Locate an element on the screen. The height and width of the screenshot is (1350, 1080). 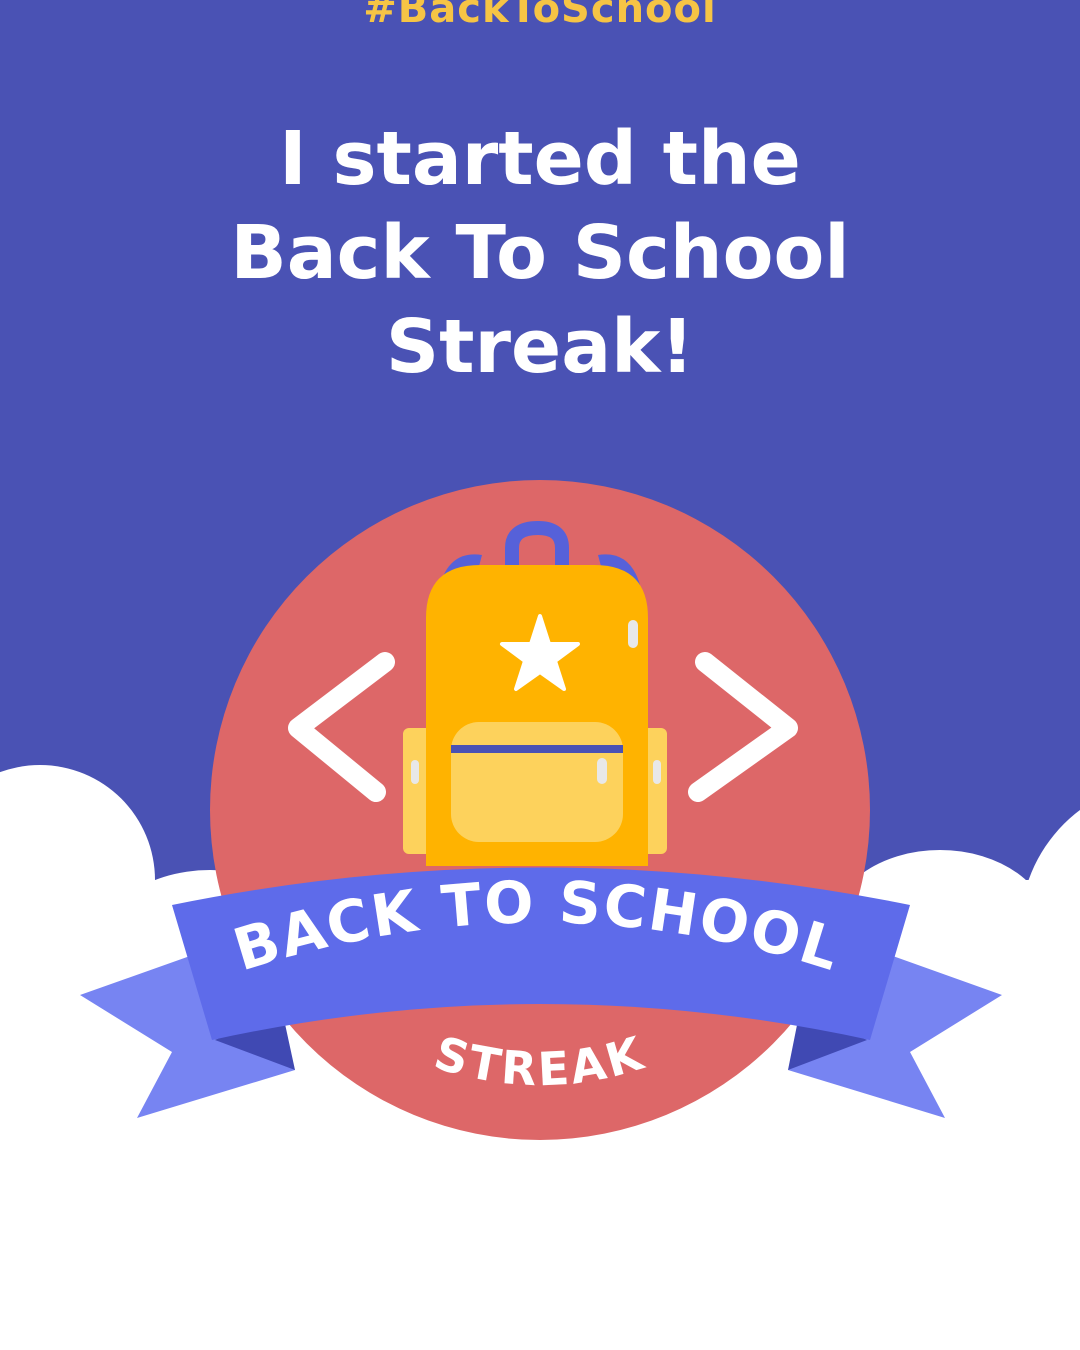
headline-line-3: Streak! is located at coordinates (540, 347).